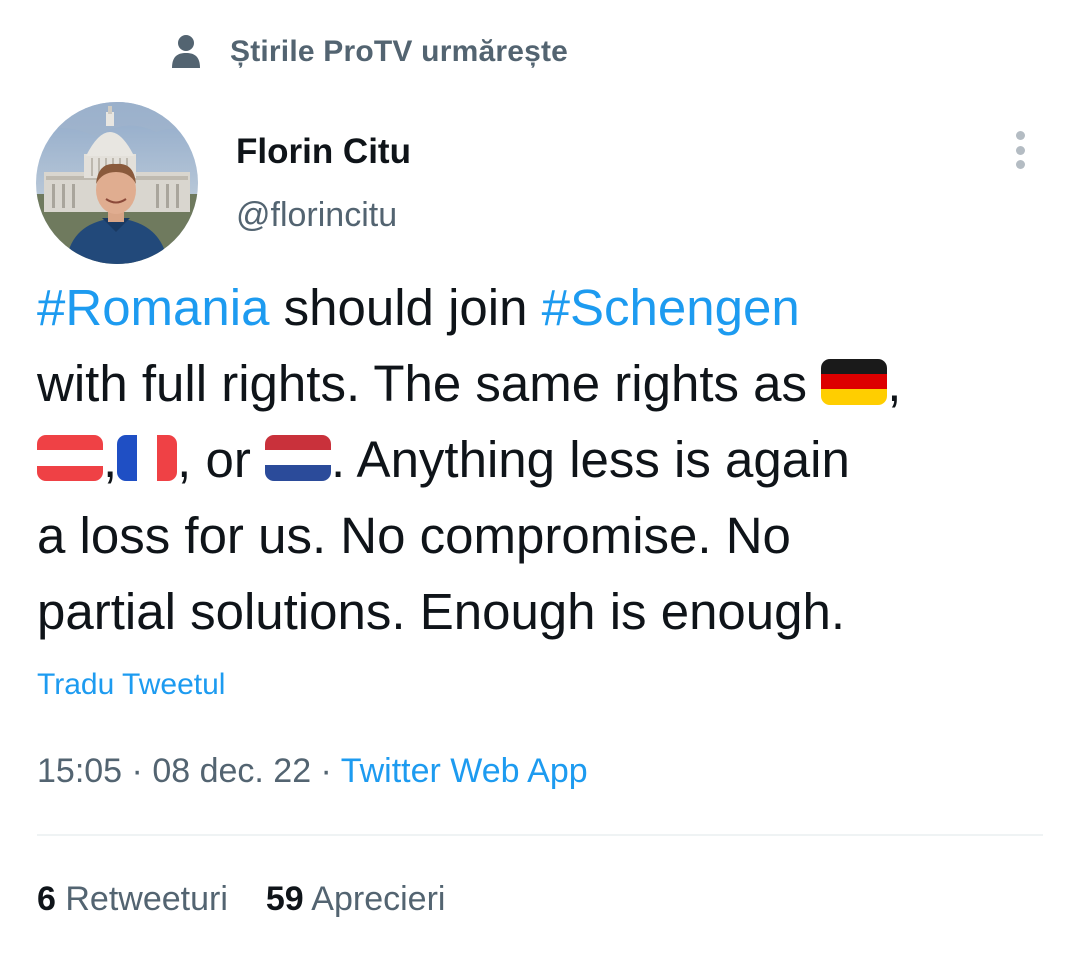  Describe the element at coordinates (70, 458) in the screenshot. I see `austria-flag-icon` at that location.